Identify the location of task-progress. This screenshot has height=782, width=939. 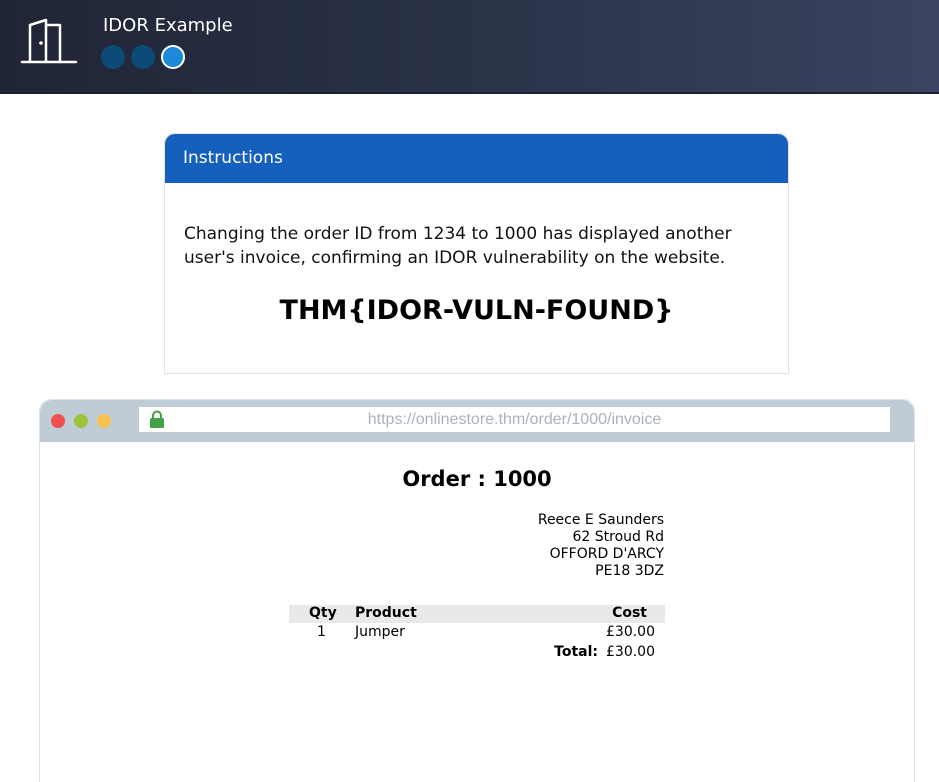
(143, 57).